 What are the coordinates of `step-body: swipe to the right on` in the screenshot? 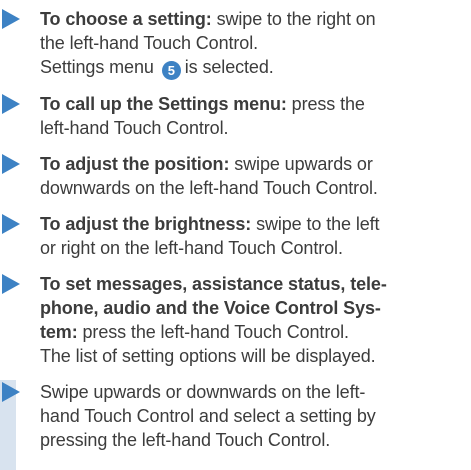 It's located at (293, 19).